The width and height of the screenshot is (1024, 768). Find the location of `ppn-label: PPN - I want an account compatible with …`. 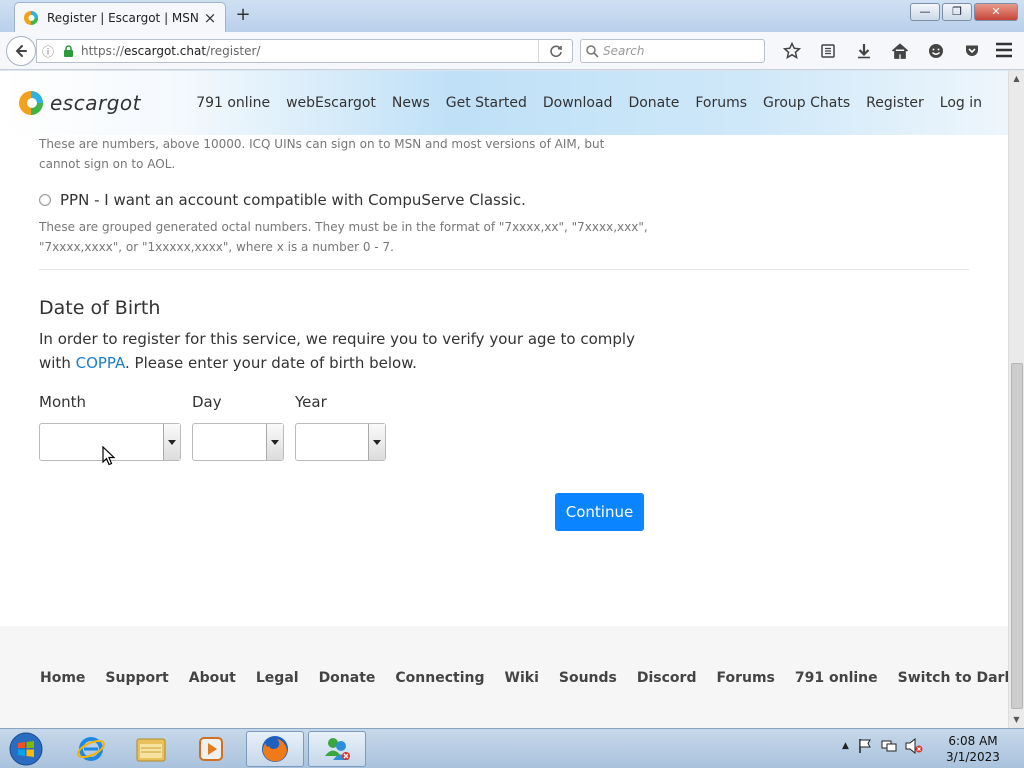

ppn-label: PPN - I want an account compatible with … is located at coordinates (293, 200).